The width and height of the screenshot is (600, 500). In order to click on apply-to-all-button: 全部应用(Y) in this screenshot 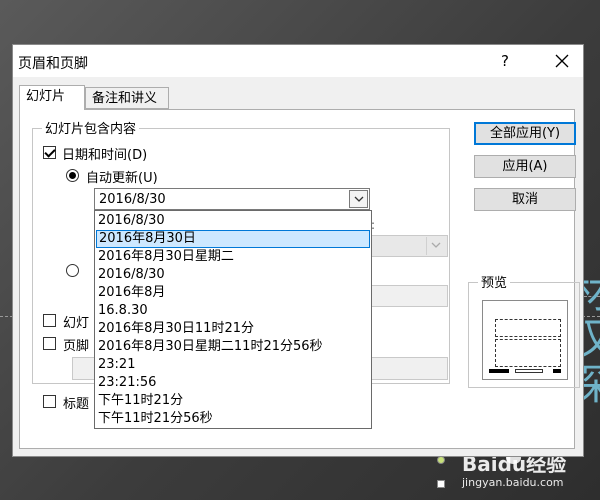, I will do `click(525, 133)`.